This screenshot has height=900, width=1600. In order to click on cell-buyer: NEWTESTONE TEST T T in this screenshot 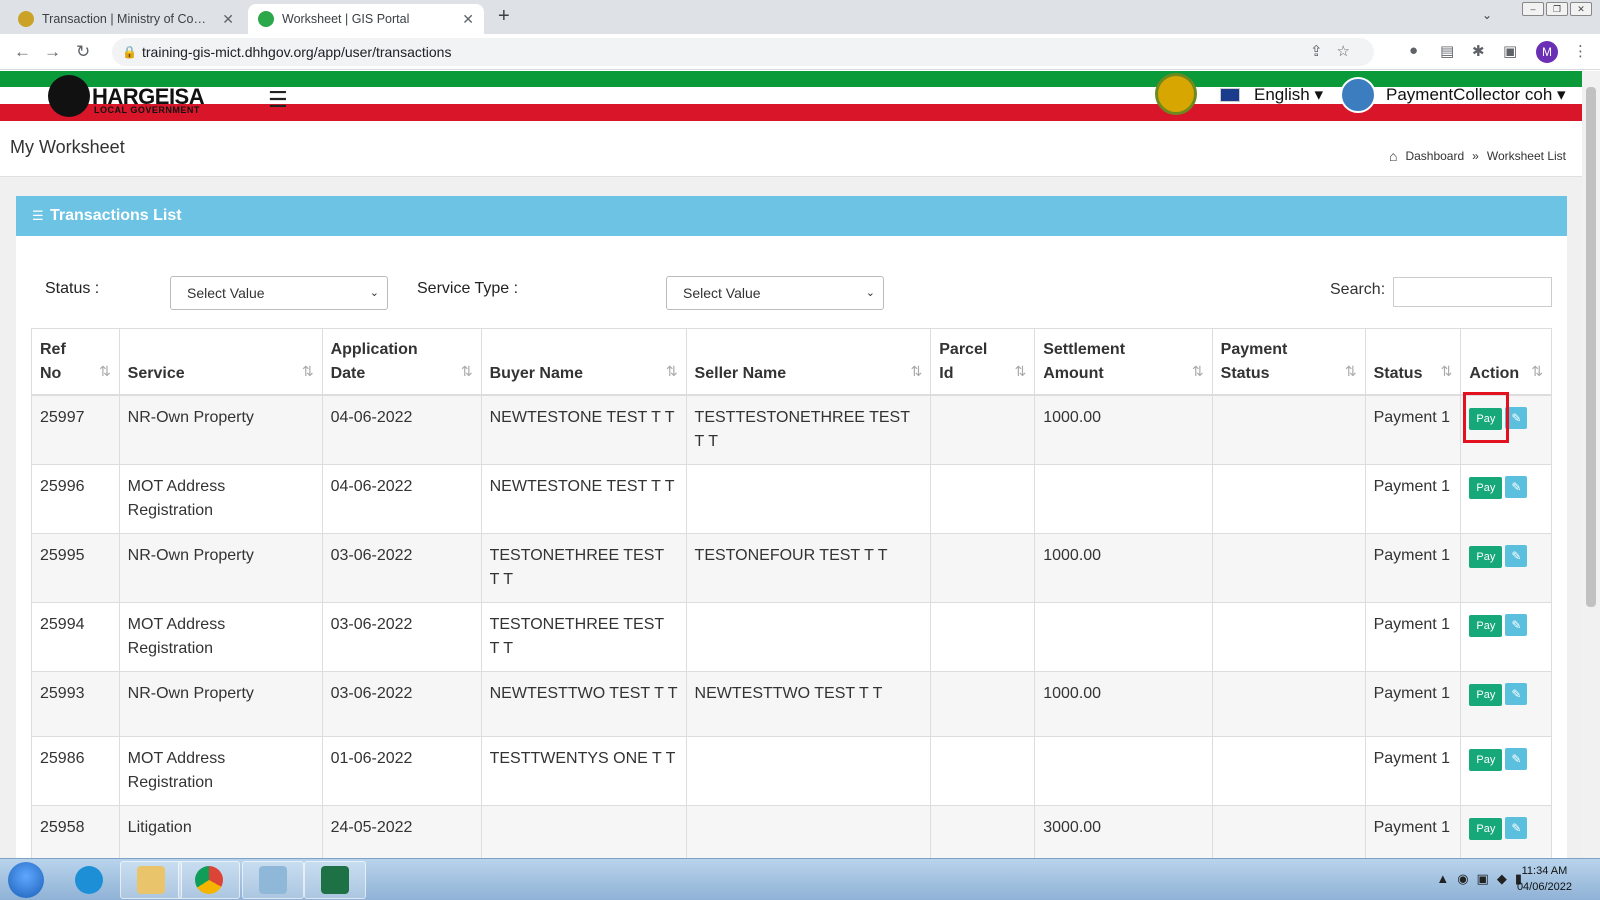, I will do `click(583, 429)`.